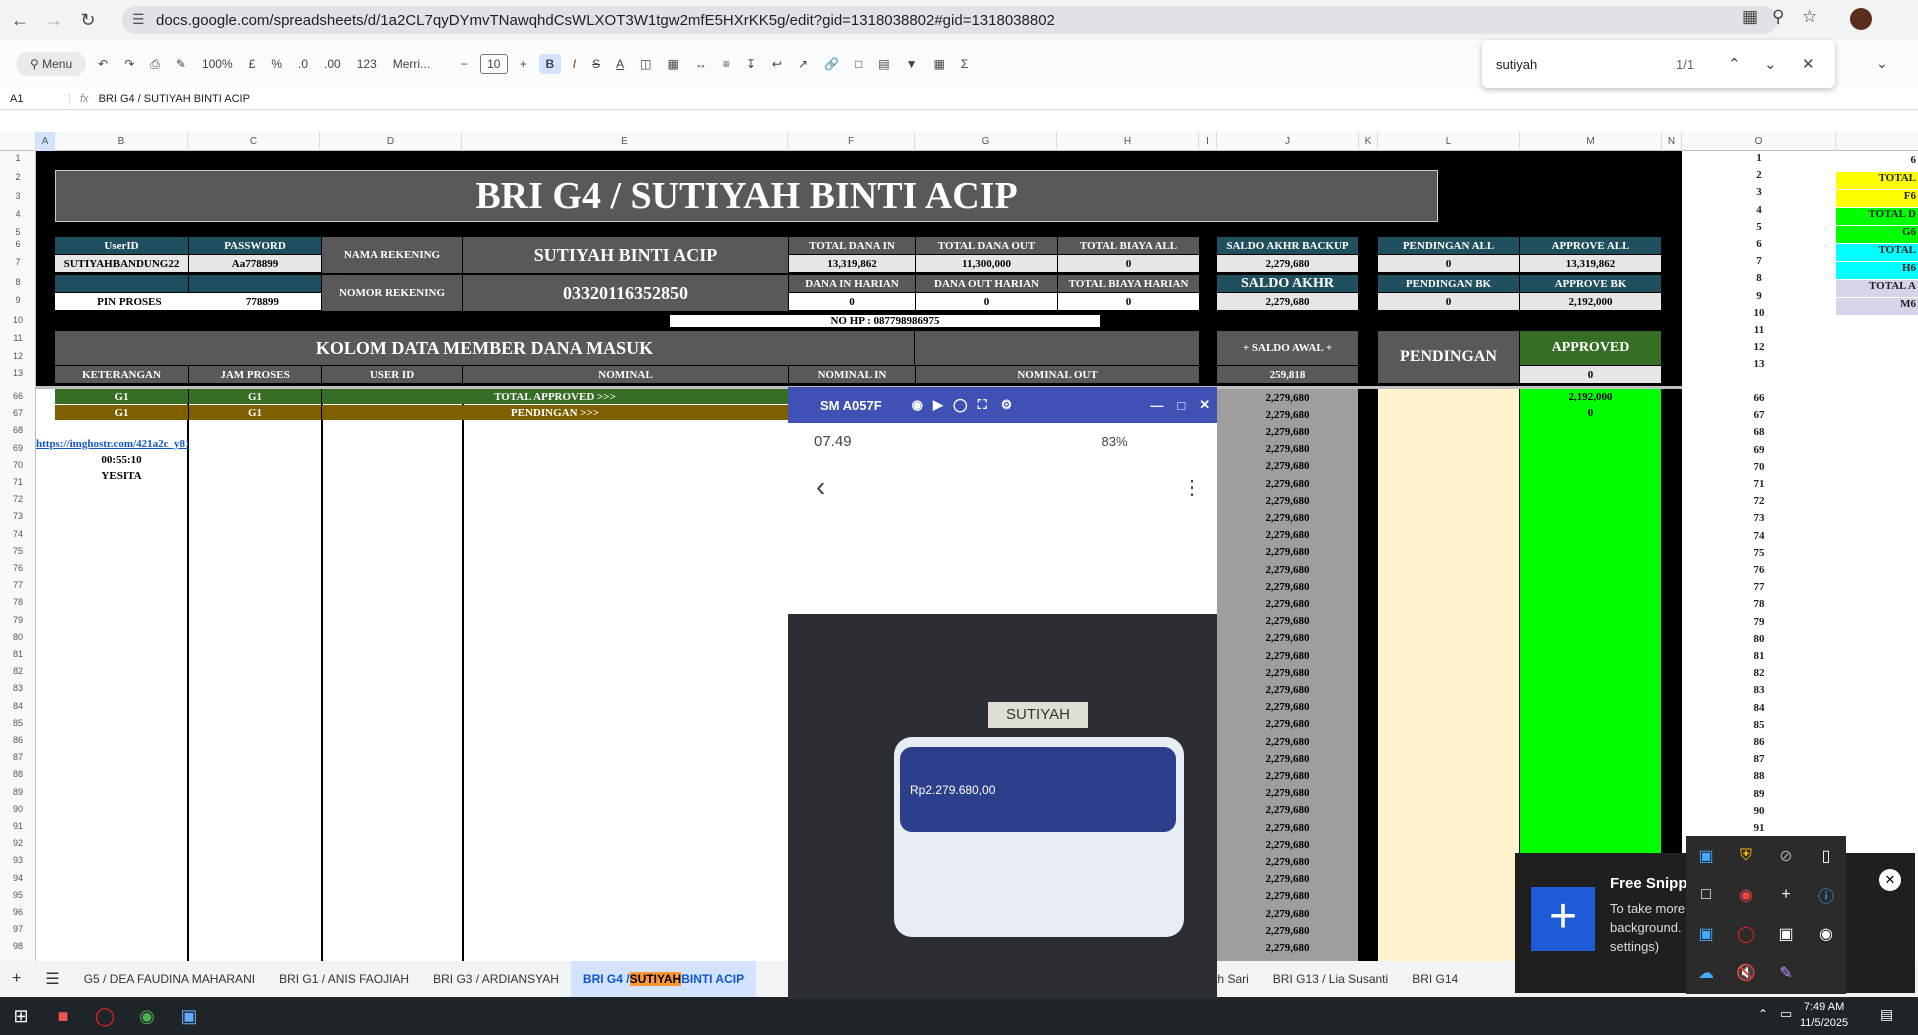  I want to click on nominal-in-header: NOMINAL IN, so click(852, 374).